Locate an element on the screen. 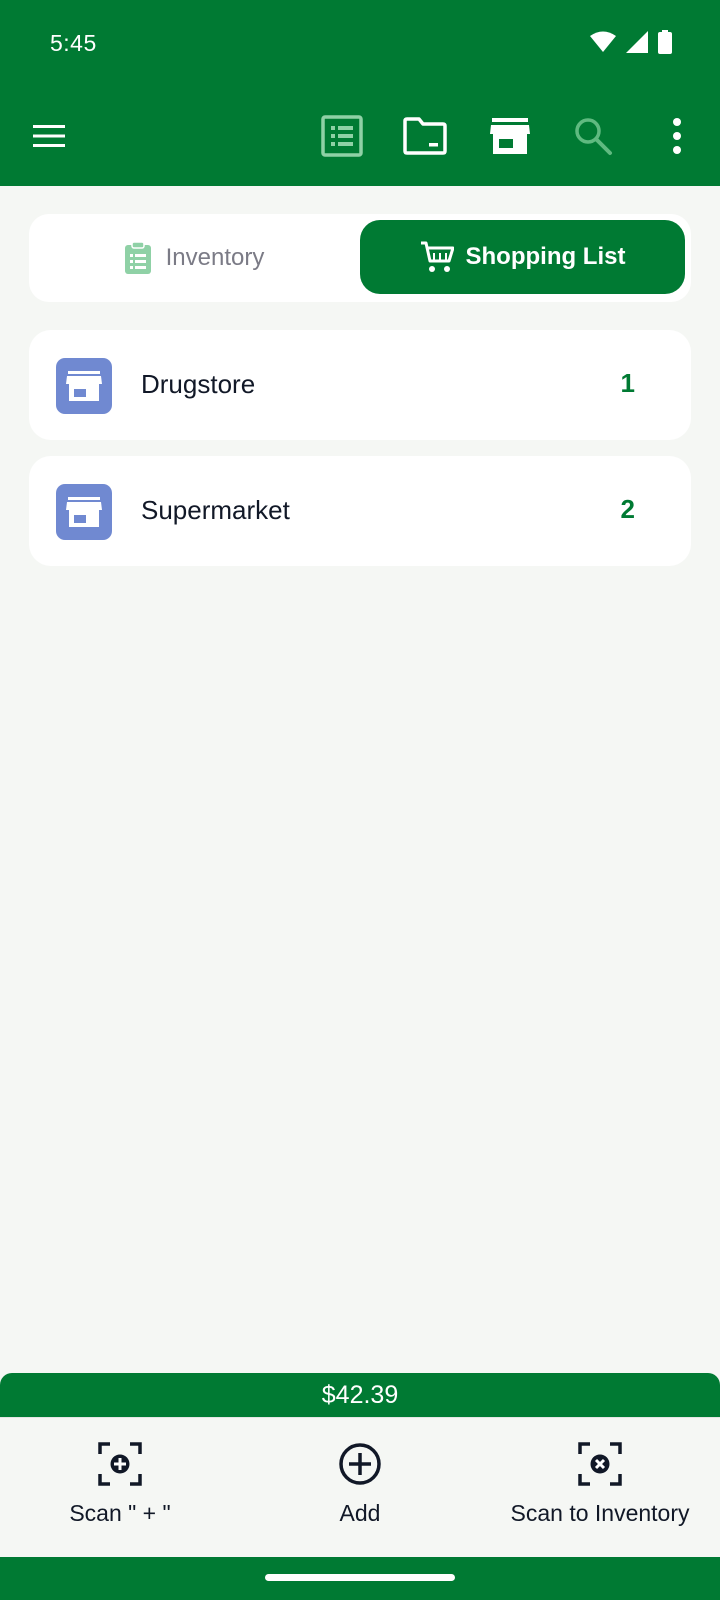 The image size is (720, 1600). scan-to-inventory-label: Scan to Inventory is located at coordinates (600, 1513).